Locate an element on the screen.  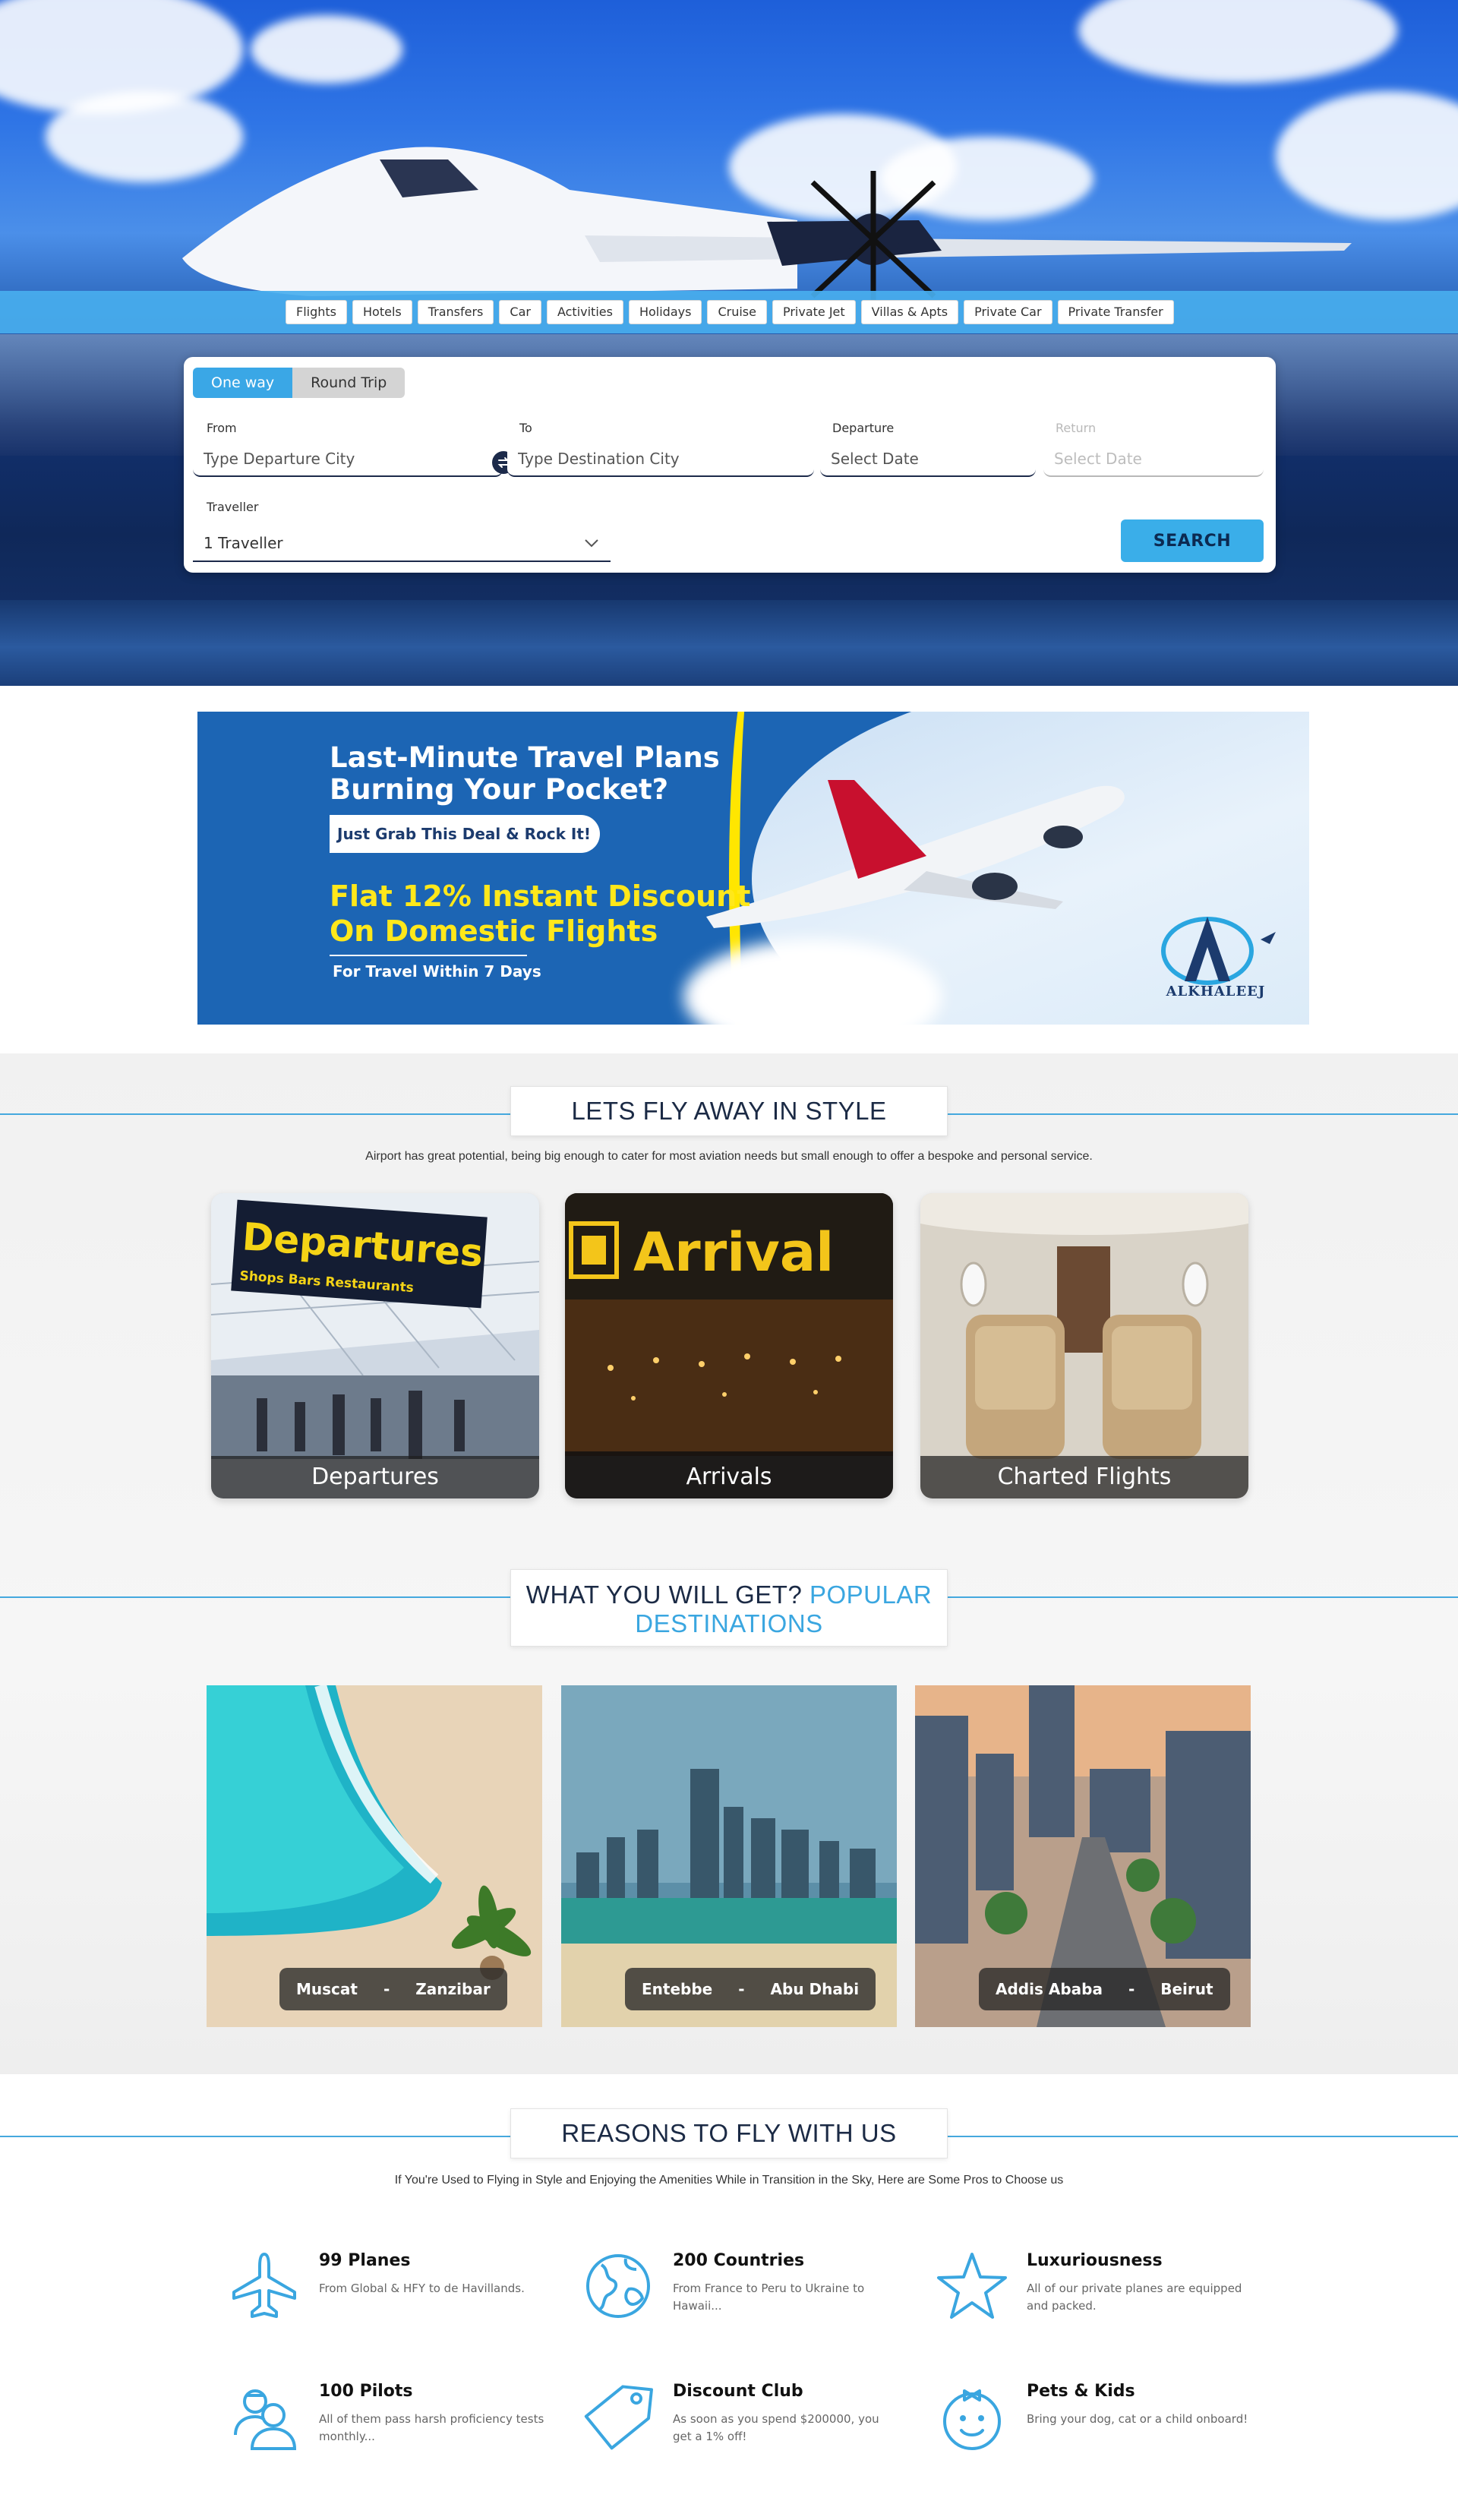
departure-date-input is located at coordinates (928, 459).